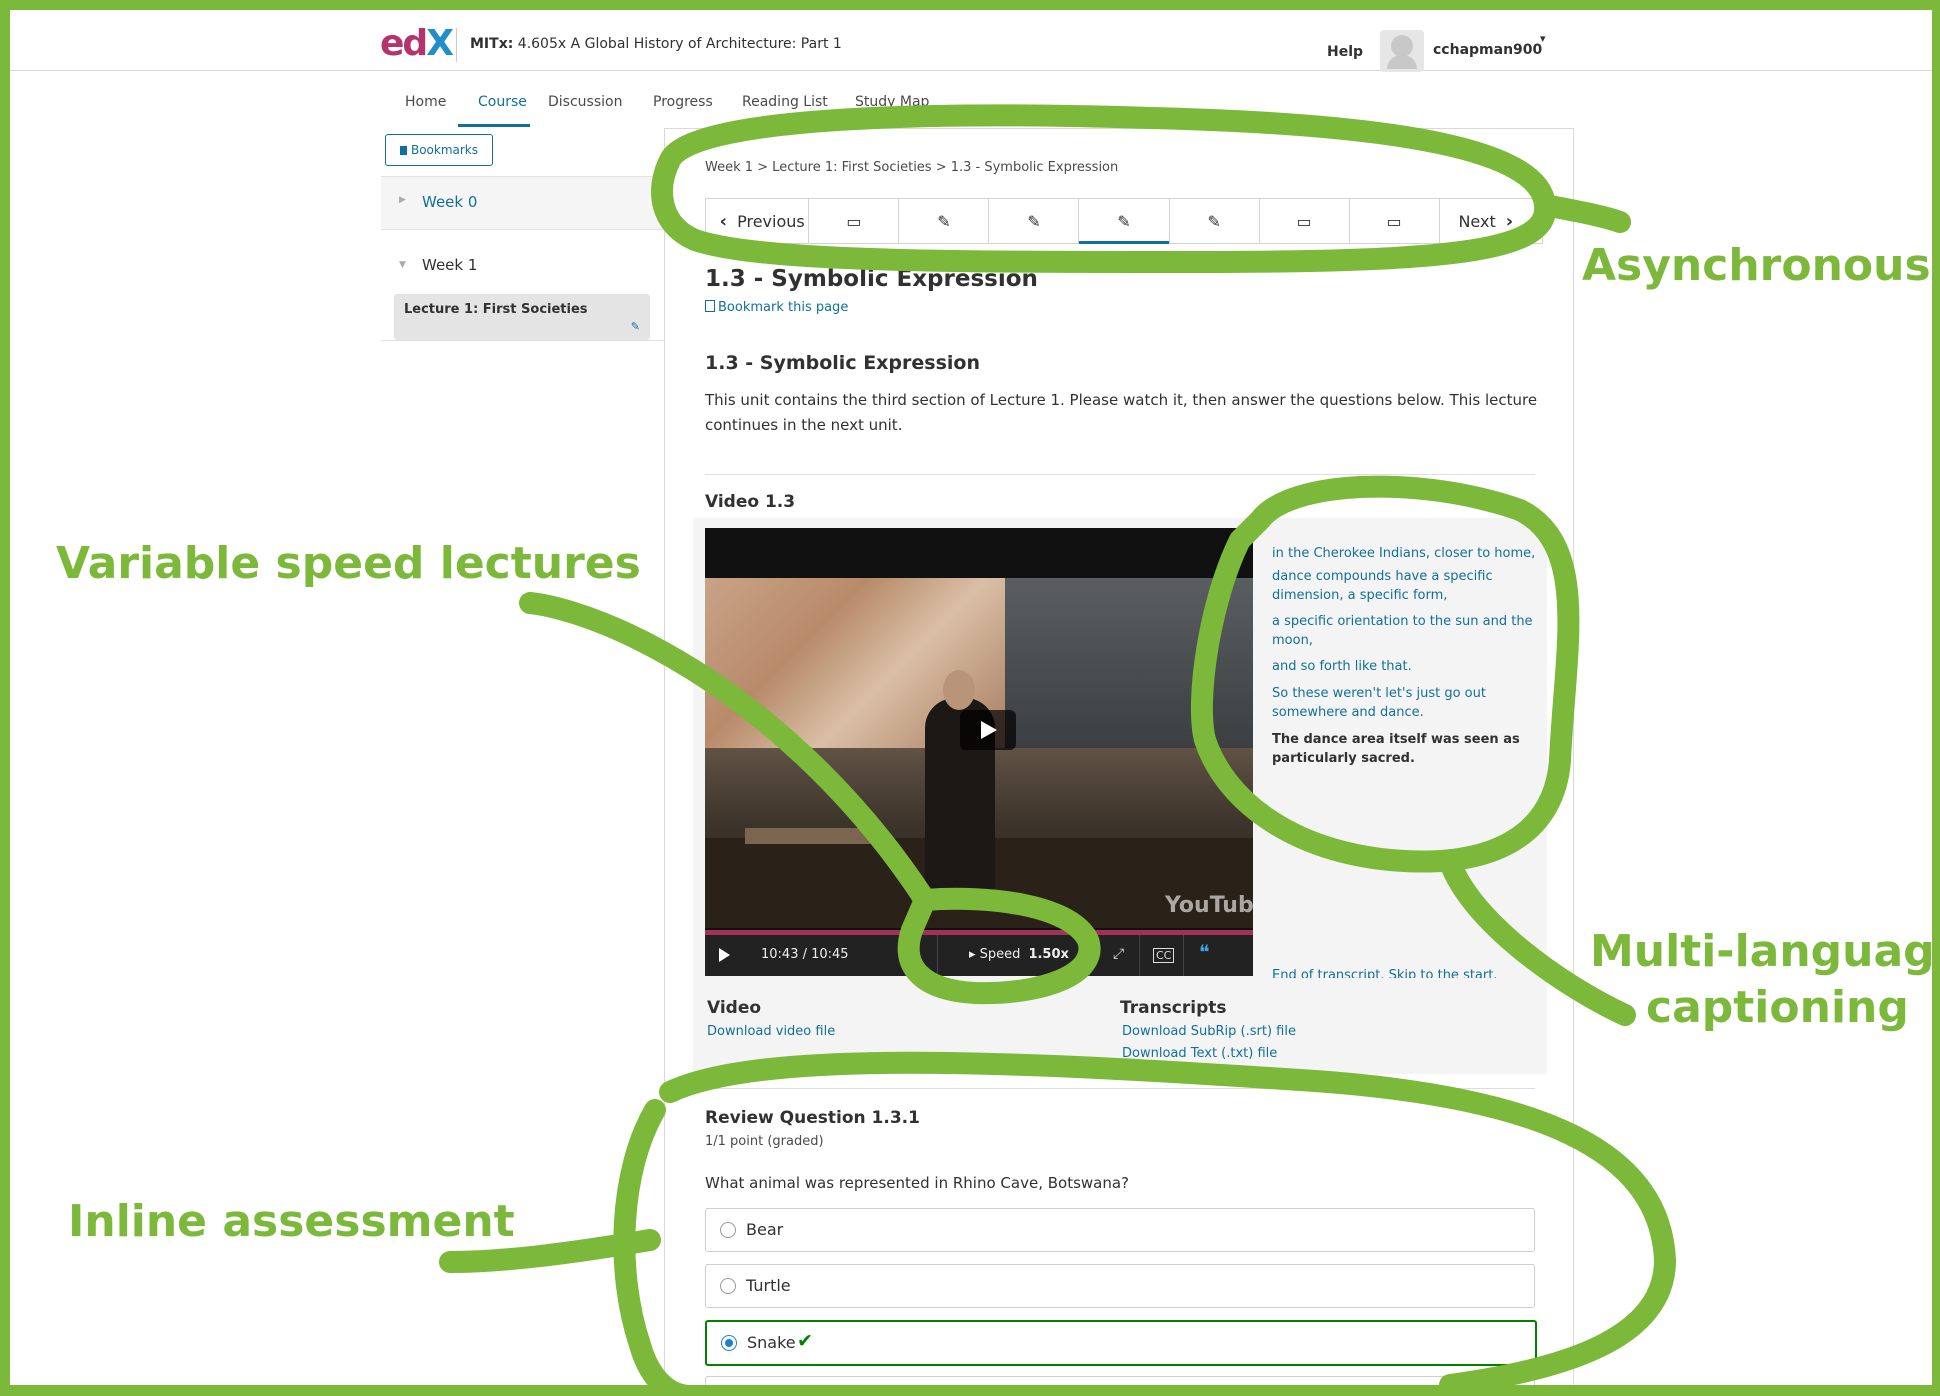  What do you see at coordinates (1118, 954) in the screenshot?
I see `fullscreen-icon: ⤢` at bounding box center [1118, 954].